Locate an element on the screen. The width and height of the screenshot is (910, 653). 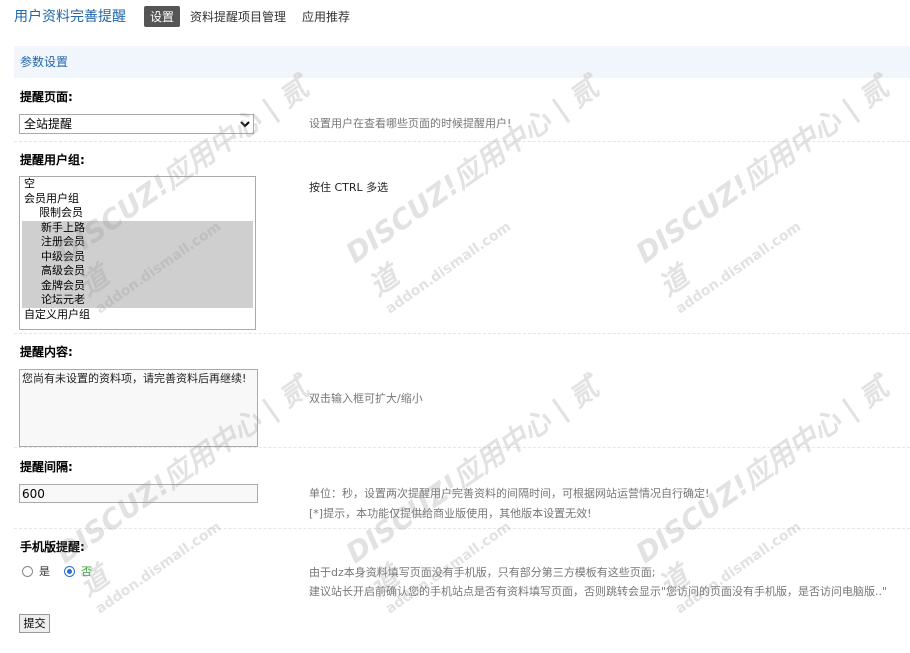
mobile-label: 手机版提醒: is located at coordinates (52, 547).